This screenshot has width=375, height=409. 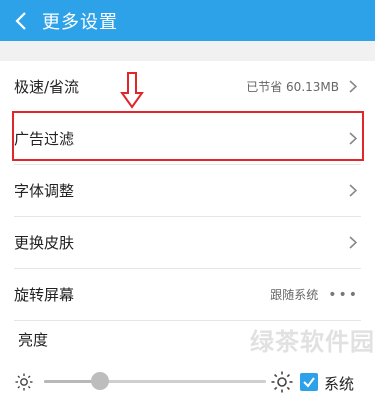 What do you see at coordinates (187, 51) in the screenshot?
I see `section-gap` at bounding box center [187, 51].